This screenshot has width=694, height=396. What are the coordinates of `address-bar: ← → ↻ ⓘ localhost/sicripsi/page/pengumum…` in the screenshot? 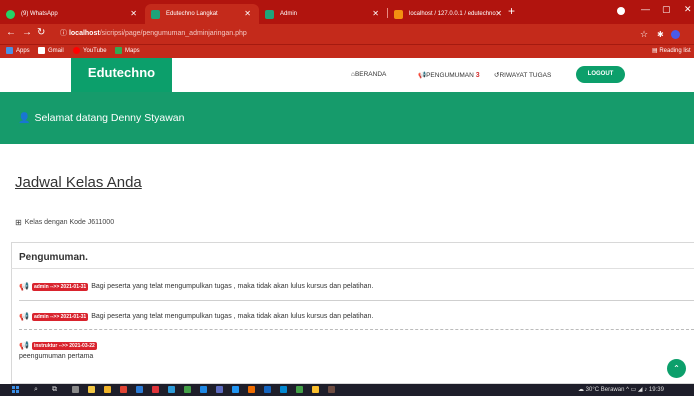 It's located at (347, 34).